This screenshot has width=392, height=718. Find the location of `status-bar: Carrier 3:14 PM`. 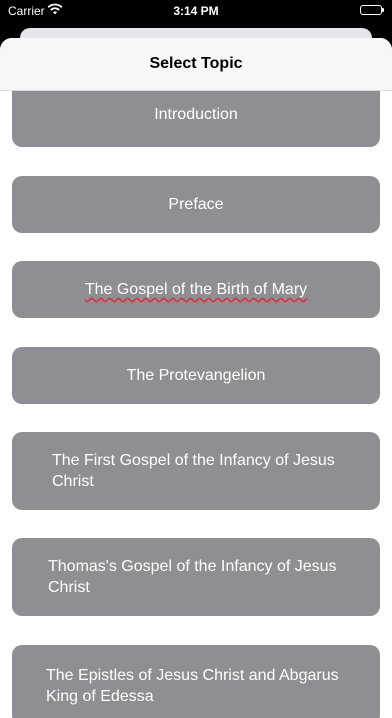

status-bar: Carrier 3:14 PM is located at coordinates (196, 11).